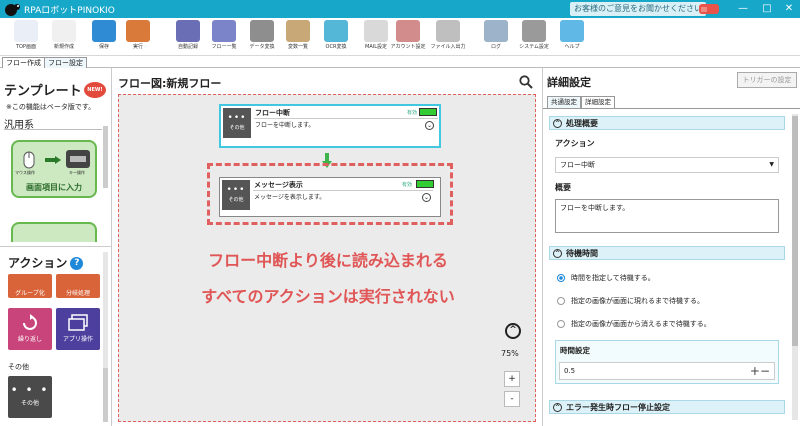  Describe the element at coordinates (278, 185) in the screenshot. I see `node-title: メッセージ表示` at that location.